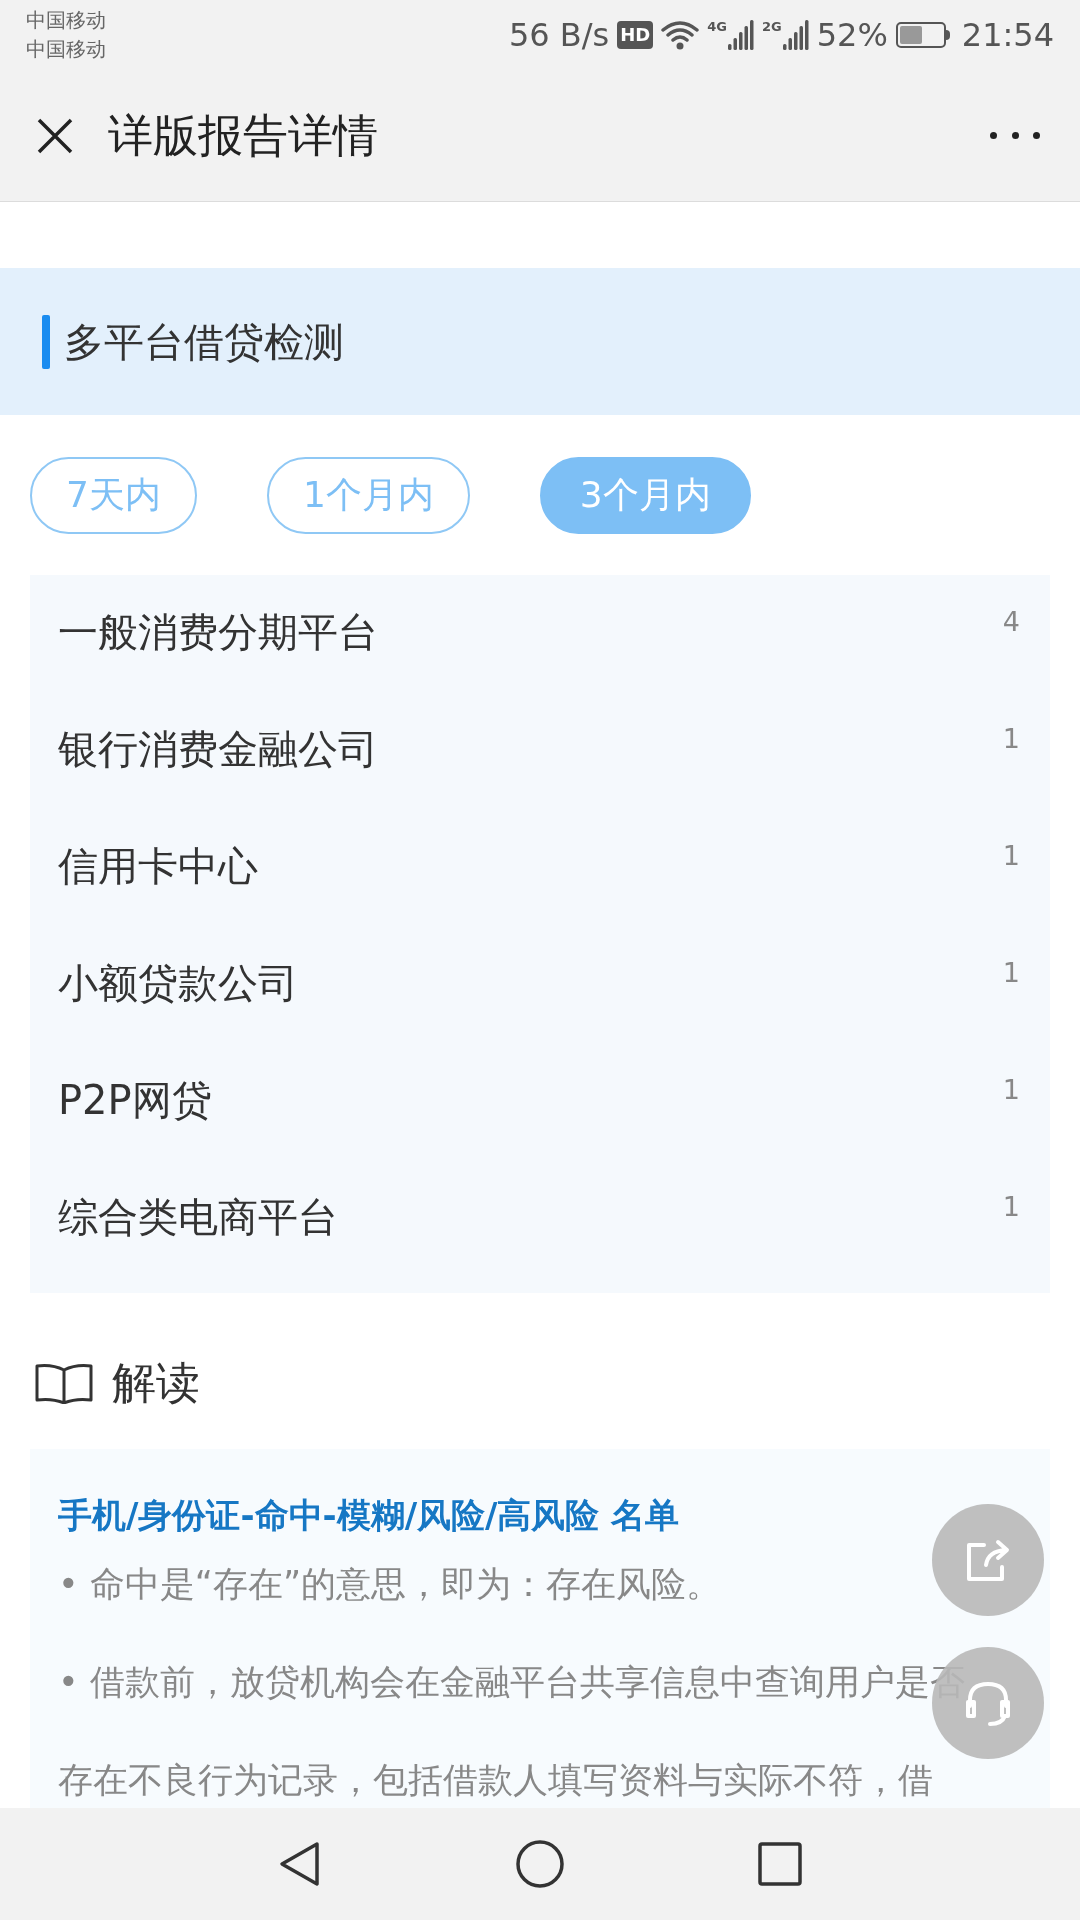 Image resolution: width=1080 pixels, height=1920 pixels. I want to click on wifi-icon, so click(680, 35).